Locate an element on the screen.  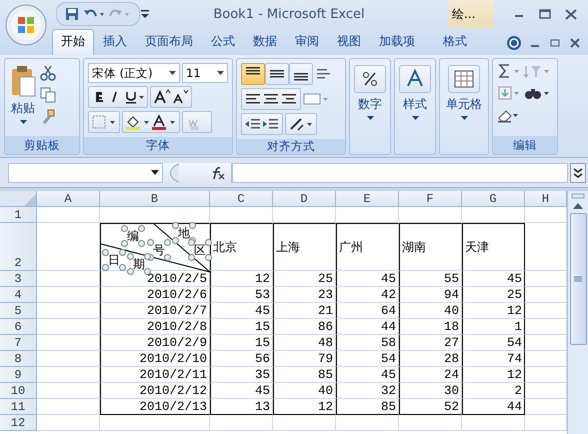
row-header: 9 is located at coordinates (18, 375).